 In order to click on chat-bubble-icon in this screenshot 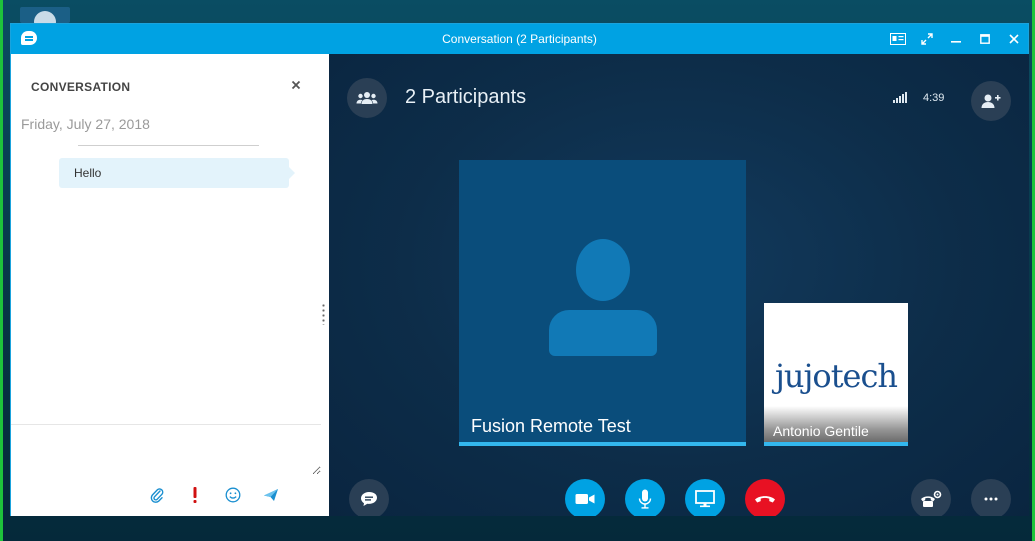, I will do `click(369, 499)`.